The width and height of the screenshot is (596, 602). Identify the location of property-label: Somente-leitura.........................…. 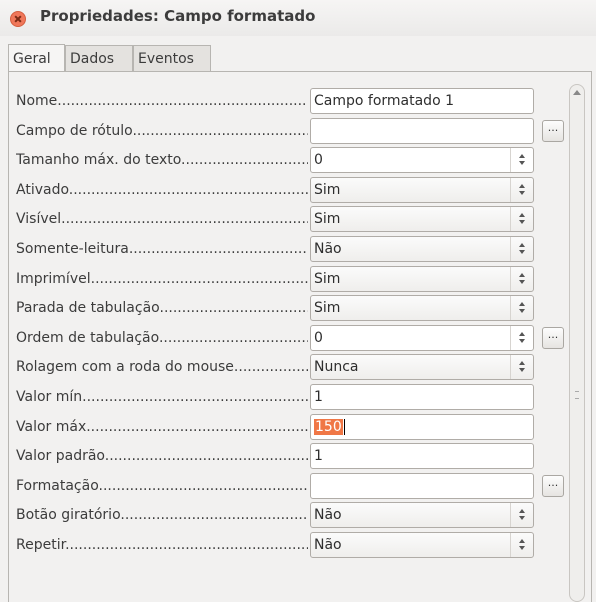
(162, 249).